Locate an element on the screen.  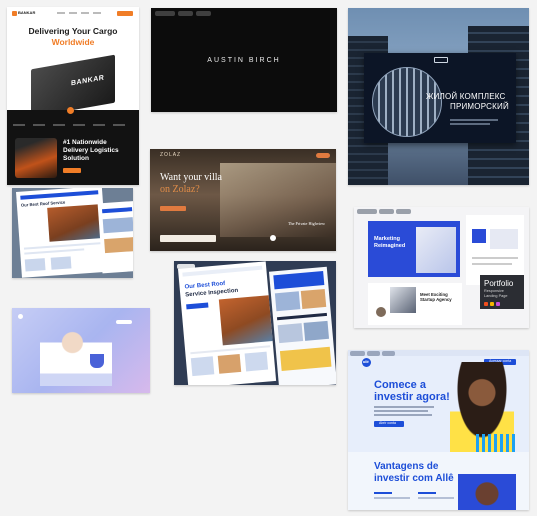
cargo-nav is located at coordinates (85, 13).